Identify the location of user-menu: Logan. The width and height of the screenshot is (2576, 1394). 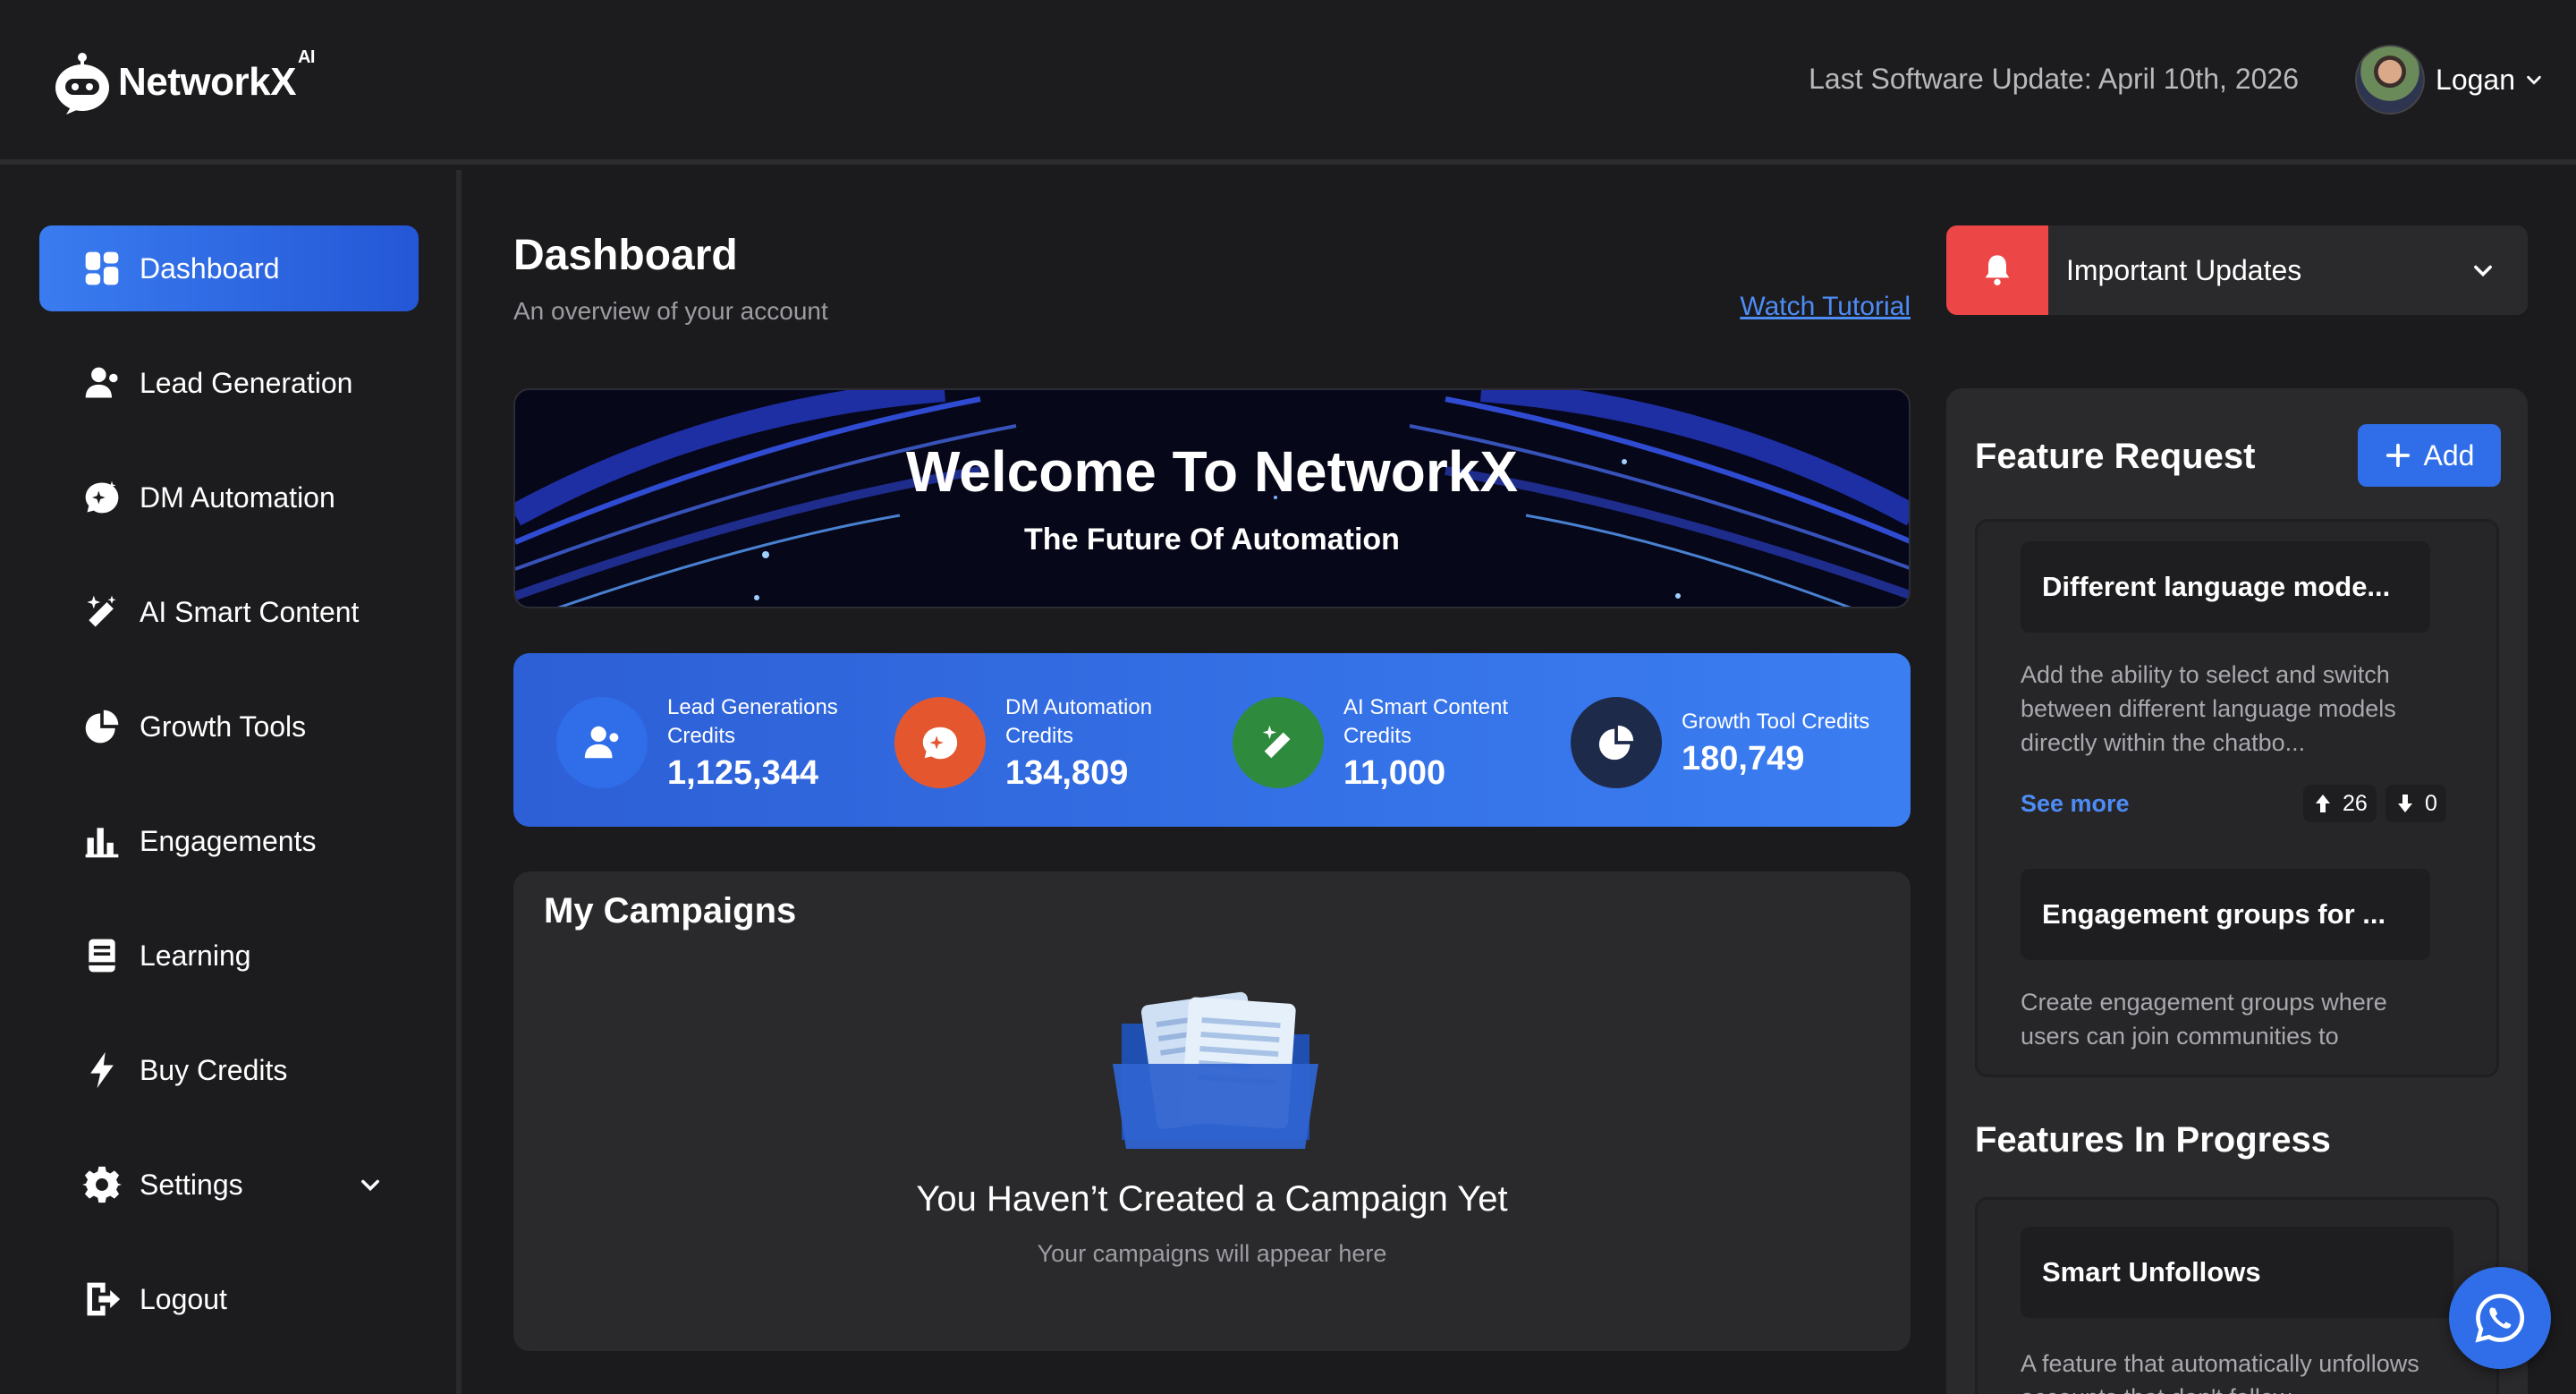
(2449, 80).